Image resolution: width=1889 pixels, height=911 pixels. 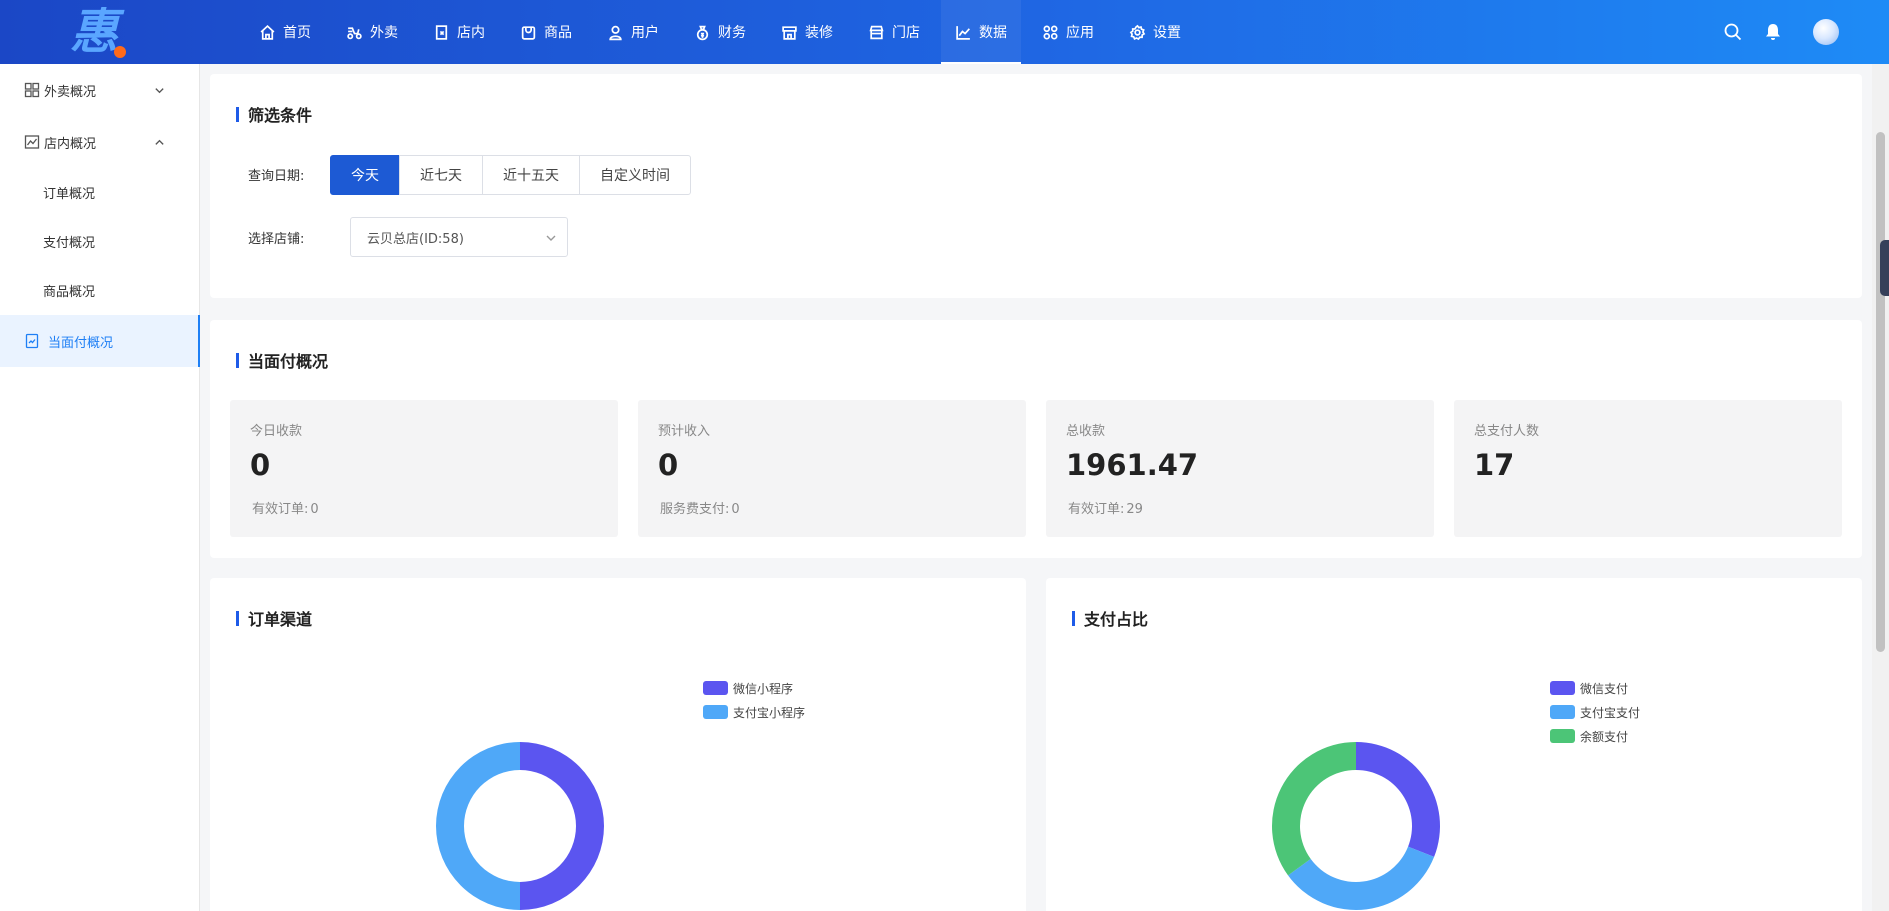 What do you see at coordinates (993, 33) in the screenshot?
I see `nav-label: 数据` at bounding box center [993, 33].